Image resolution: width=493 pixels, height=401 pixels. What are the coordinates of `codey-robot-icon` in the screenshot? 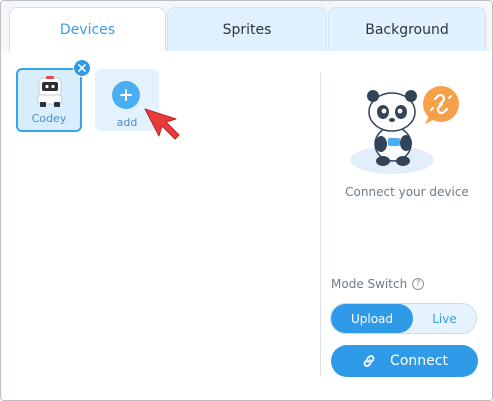 It's located at (50, 91).